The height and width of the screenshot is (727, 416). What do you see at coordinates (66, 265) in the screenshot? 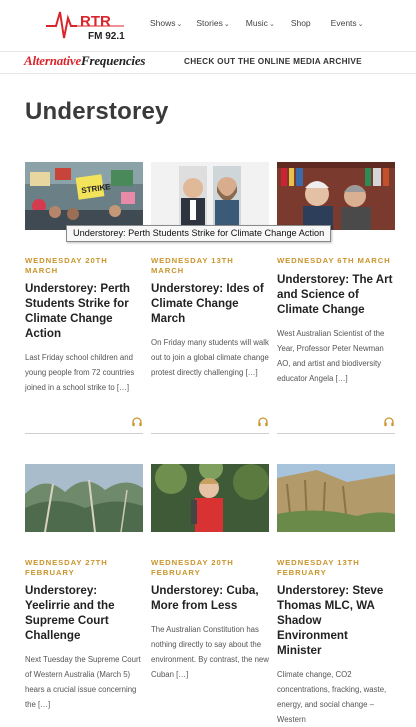
I see `article-date: WEDNESDAY 20TH MARCH` at bounding box center [66, 265].